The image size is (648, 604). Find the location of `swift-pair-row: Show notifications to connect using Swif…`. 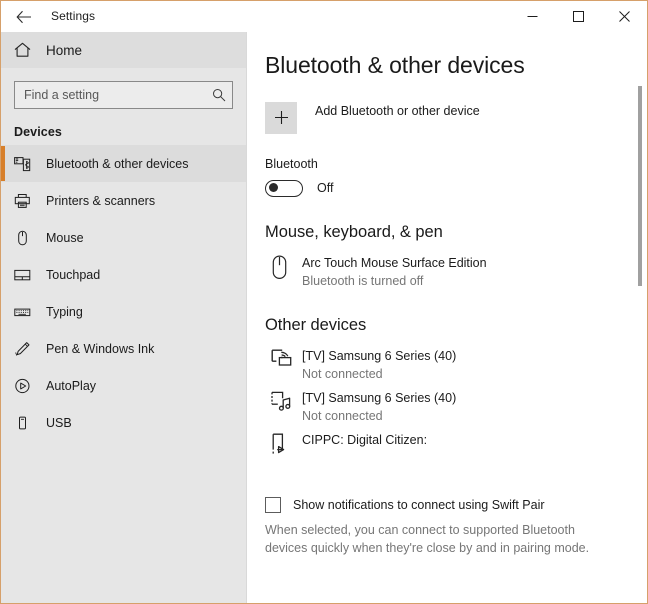

swift-pair-row: Show notifications to connect using Swif… is located at coordinates (456, 504).